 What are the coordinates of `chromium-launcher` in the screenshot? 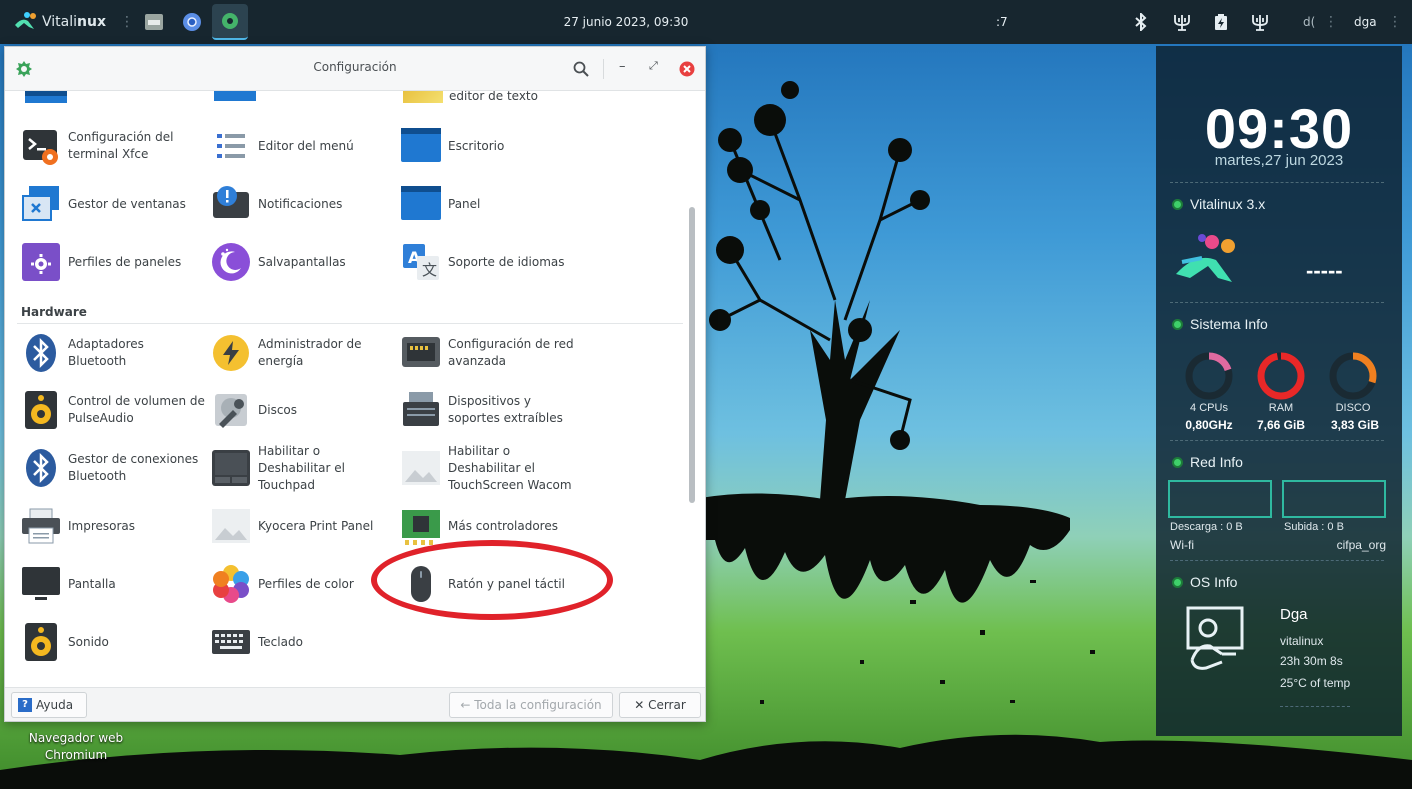 It's located at (192, 22).